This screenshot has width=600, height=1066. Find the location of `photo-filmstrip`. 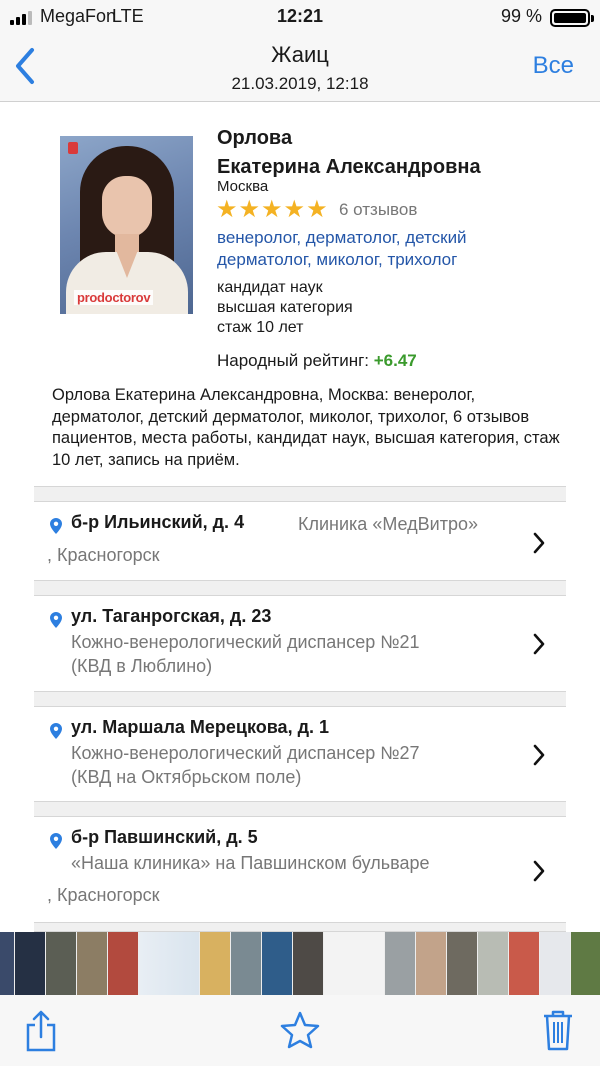

photo-filmstrip is located at coordinates (300, 963).